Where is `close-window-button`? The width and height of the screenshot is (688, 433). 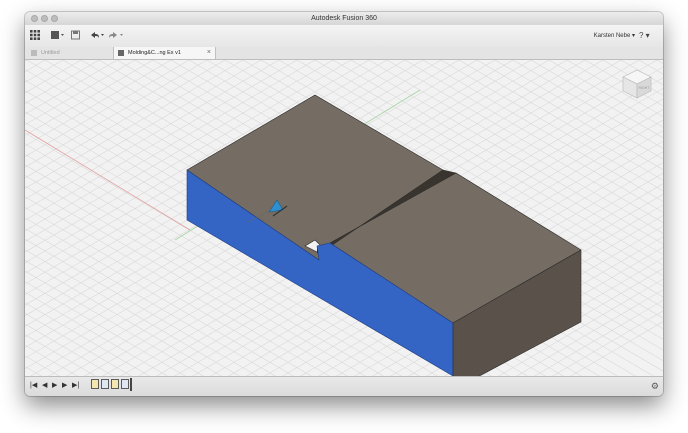
close-window-button is located at coordinates (34, 18).